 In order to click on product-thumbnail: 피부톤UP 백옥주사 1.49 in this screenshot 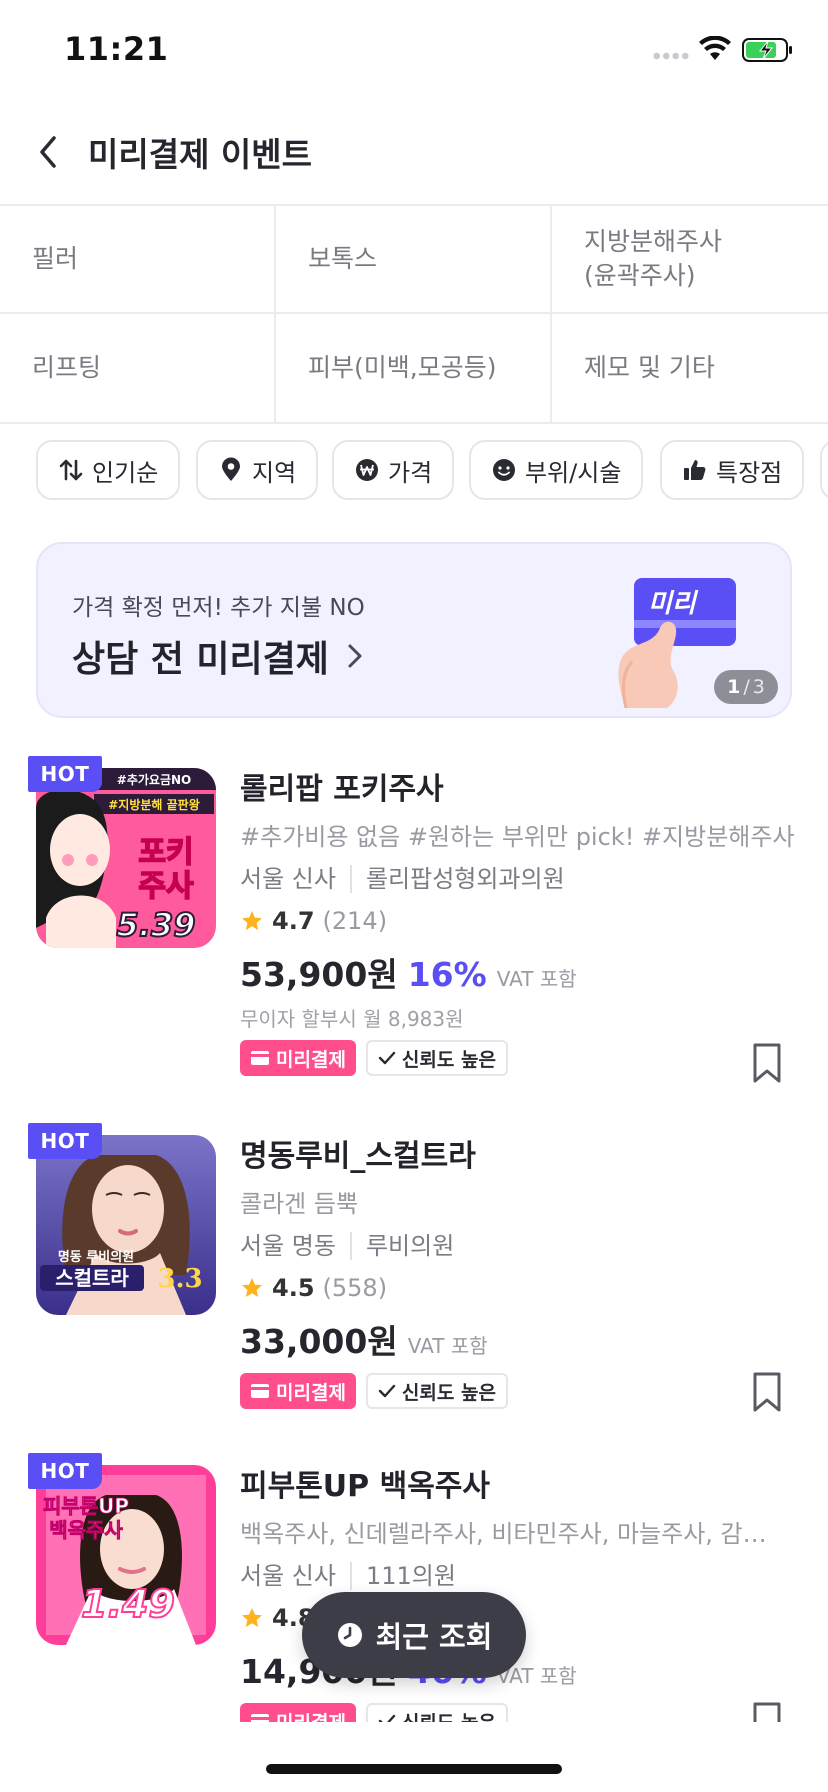, I will do `click(126, 1555)`.